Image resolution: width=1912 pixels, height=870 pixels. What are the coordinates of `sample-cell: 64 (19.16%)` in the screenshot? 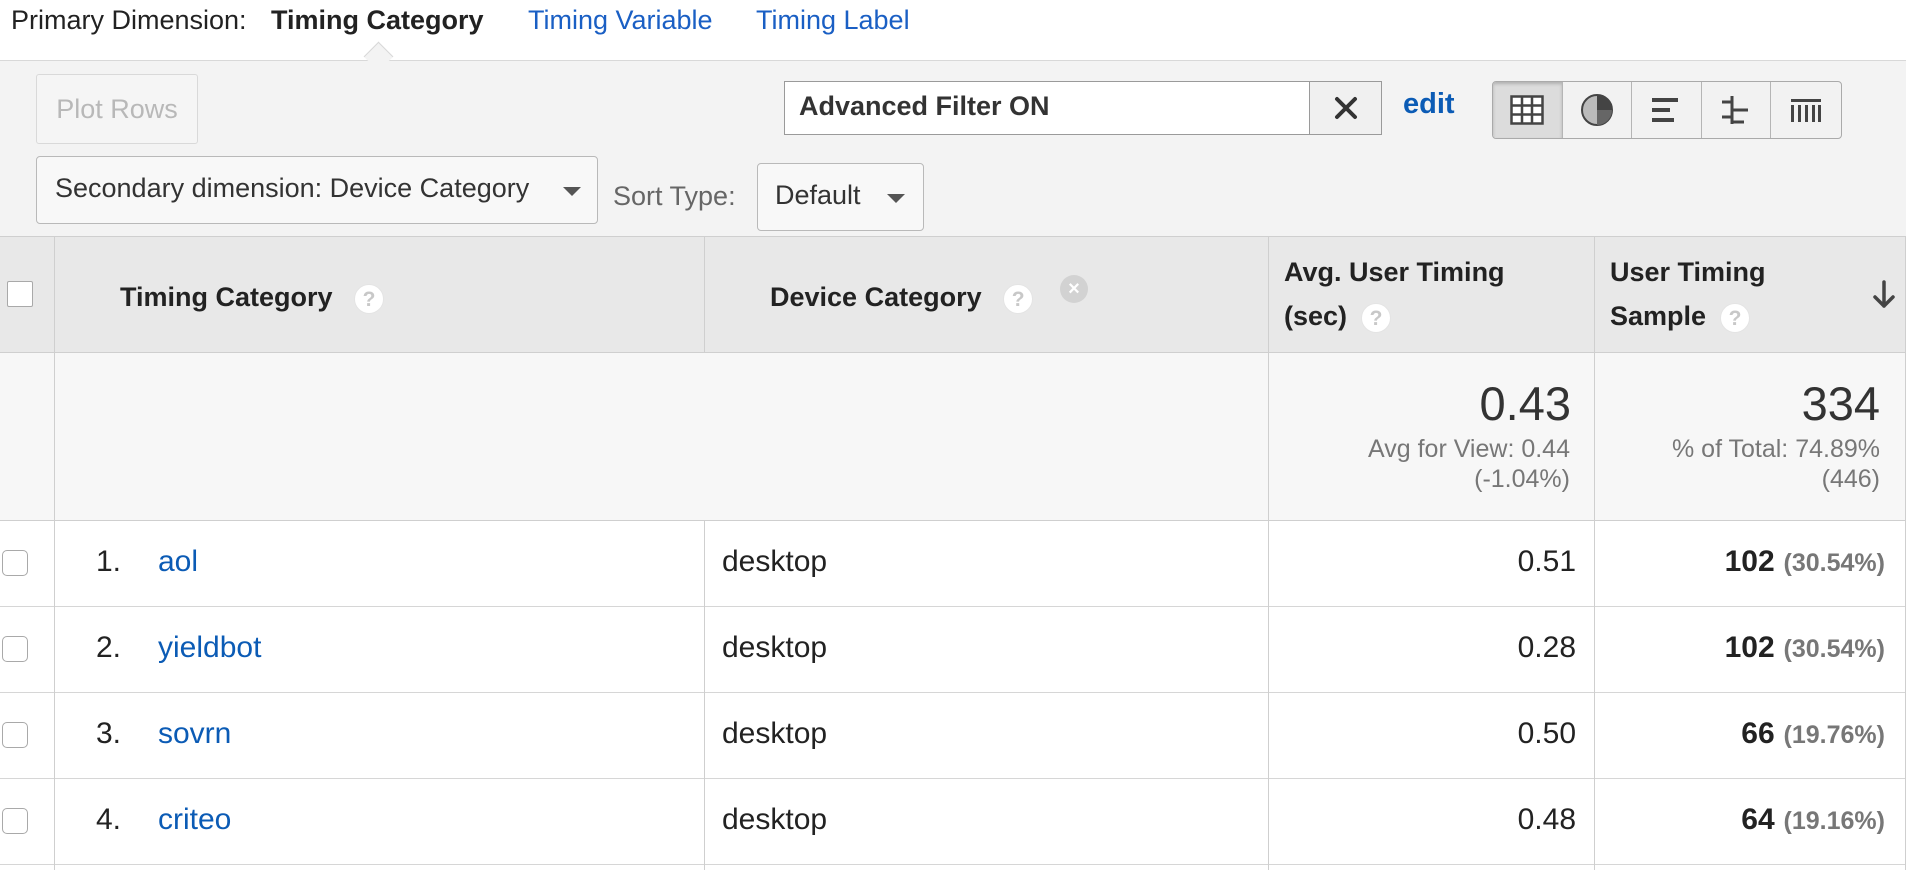 It's located at (1813, 820).